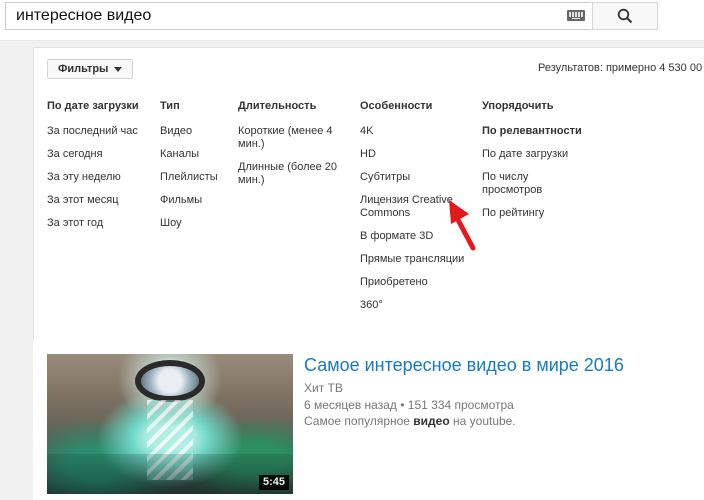 This screenshot has height=500, width=704. What do you see at coordinates (323, 388) in the screenshot?
I see `video-channel: Хит ТВ` at bounding box center [323, 388].